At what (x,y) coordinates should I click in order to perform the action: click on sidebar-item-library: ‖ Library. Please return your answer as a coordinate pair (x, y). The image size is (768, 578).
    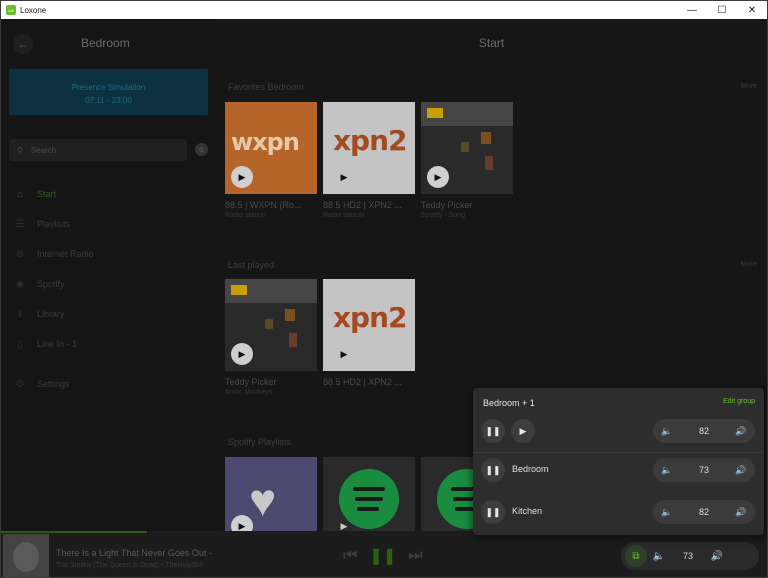
    Looking at the image, I should click on (108, 314).